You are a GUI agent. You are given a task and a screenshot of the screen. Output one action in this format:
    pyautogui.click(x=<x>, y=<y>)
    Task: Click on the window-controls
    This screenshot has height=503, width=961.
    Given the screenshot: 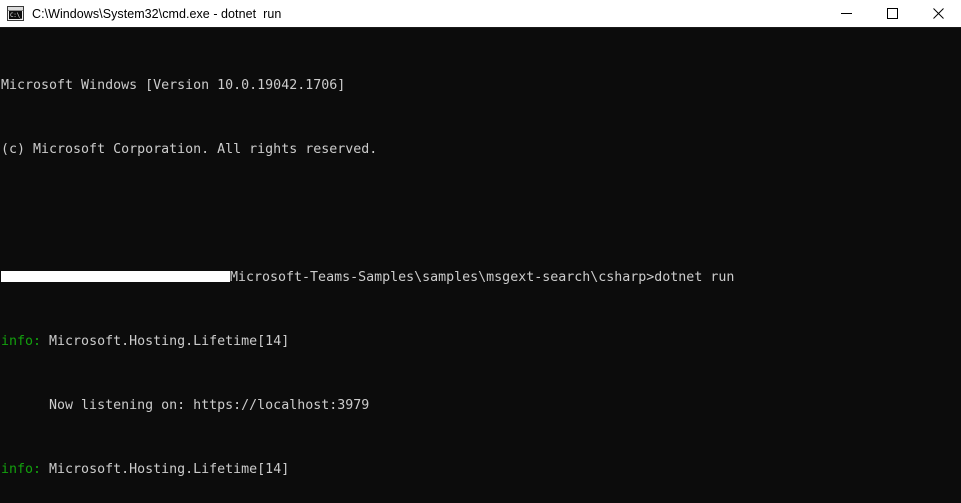 What is the action you would take?
    pyautogui.click(x=892, y=13)
    